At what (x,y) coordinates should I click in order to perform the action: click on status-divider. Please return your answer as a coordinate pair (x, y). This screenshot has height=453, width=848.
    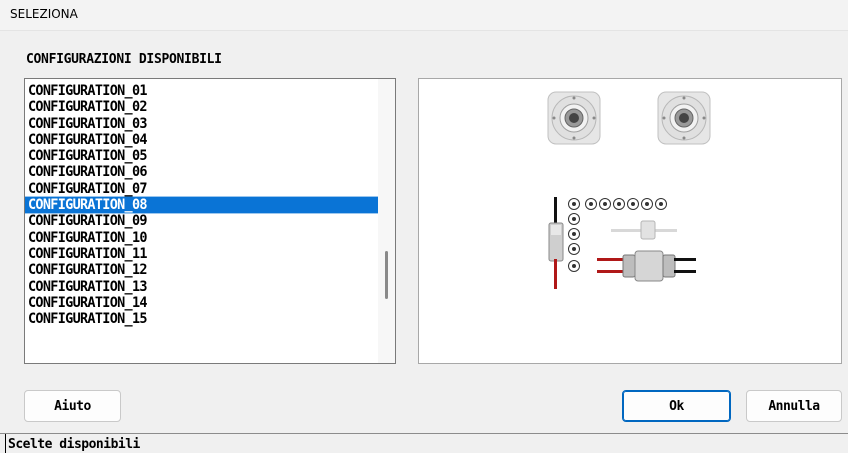
    Looking at the image, I should click on (5, 443).